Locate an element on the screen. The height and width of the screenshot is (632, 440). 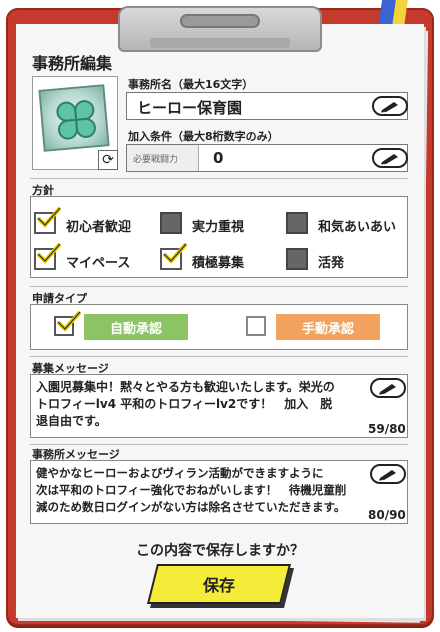
recruit-message-counter: 59/80 is located at coordinates (387, 429).